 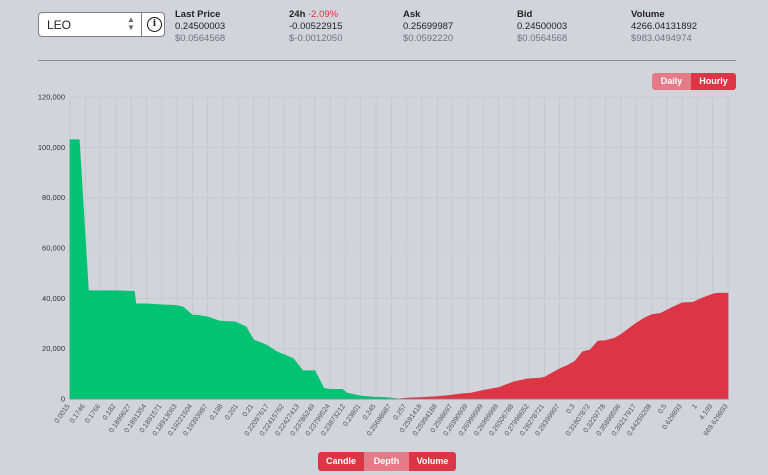 What do you see at coordinates (570, 409) in the screenshot?
I see `x-tick-label: 0.3` at bounding box center [570, 409].